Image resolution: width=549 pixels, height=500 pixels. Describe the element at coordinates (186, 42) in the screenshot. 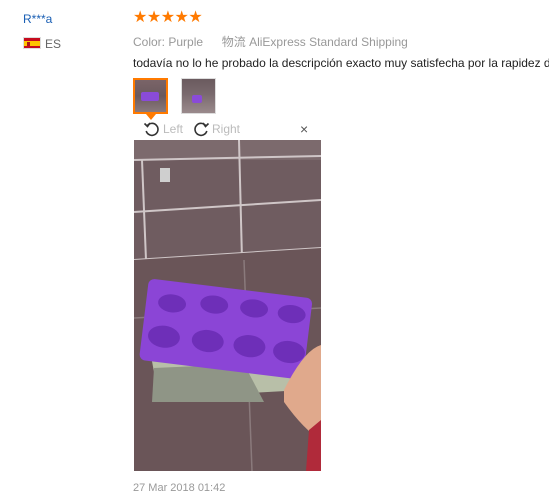

I see `color-value: Purple` at that location.